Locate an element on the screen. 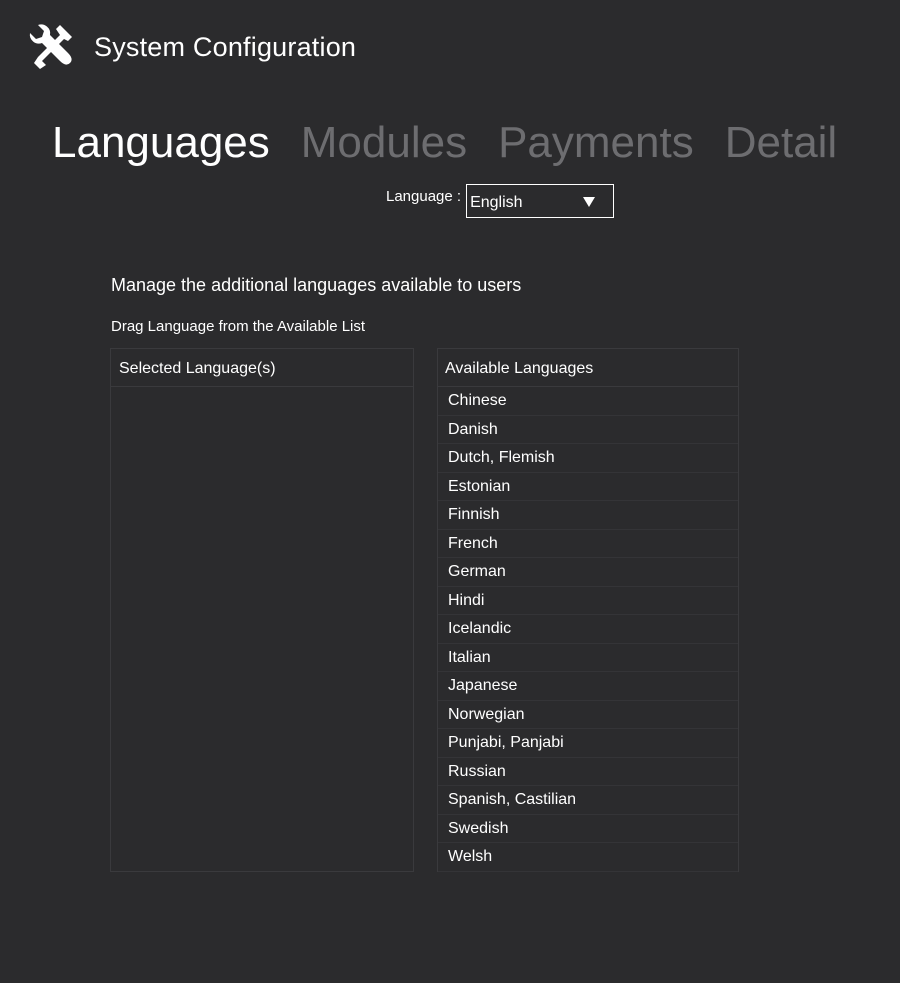 The image size is (900, 983). dropdown-arrow-icon is located at coordinates (589, 202).